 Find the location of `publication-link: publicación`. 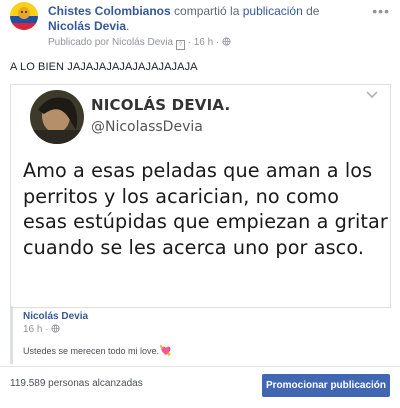

publication-link: publicación is located at coordinates (273, 11).